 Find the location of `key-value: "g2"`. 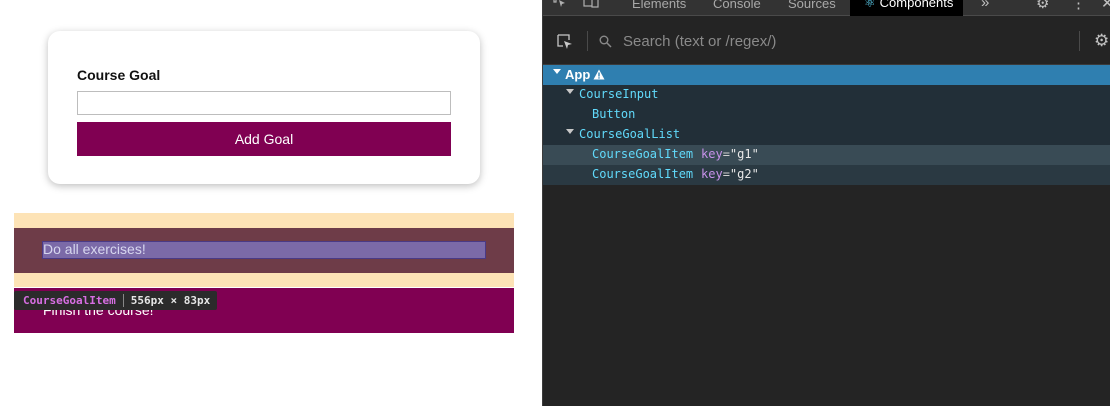

key-value: "g2" is located at coordinates (744, 174).